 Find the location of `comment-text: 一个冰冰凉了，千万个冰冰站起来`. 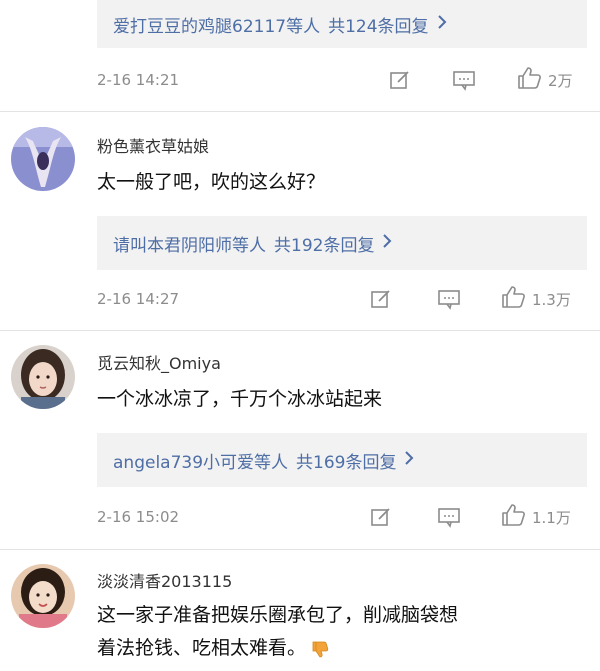

comment-text: 一个冰冰凉了，千万个冰冰站起来 is located at coordinates (240, 399).